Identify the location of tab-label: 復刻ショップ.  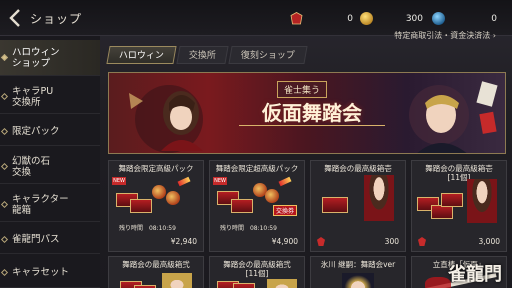
(267, 56).